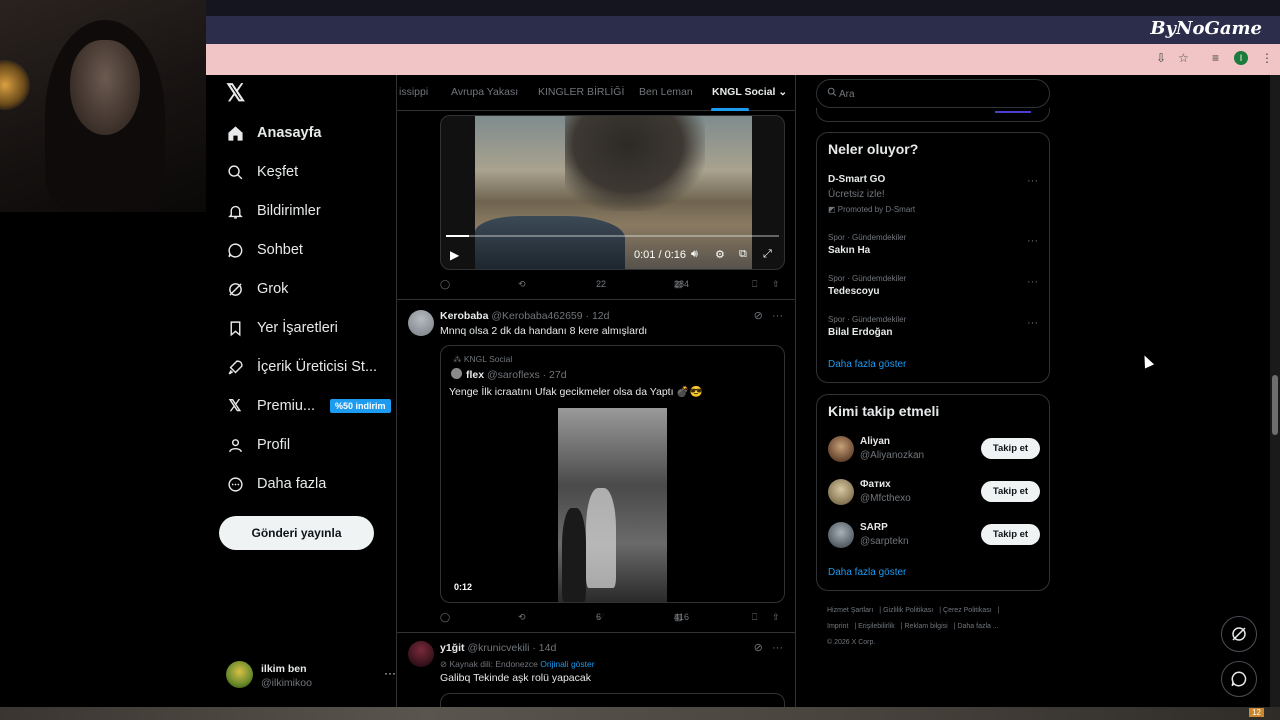 This screenshot has width=1280, height=720. I want to click on nav-item-grok: Grok, so click(257, 289).